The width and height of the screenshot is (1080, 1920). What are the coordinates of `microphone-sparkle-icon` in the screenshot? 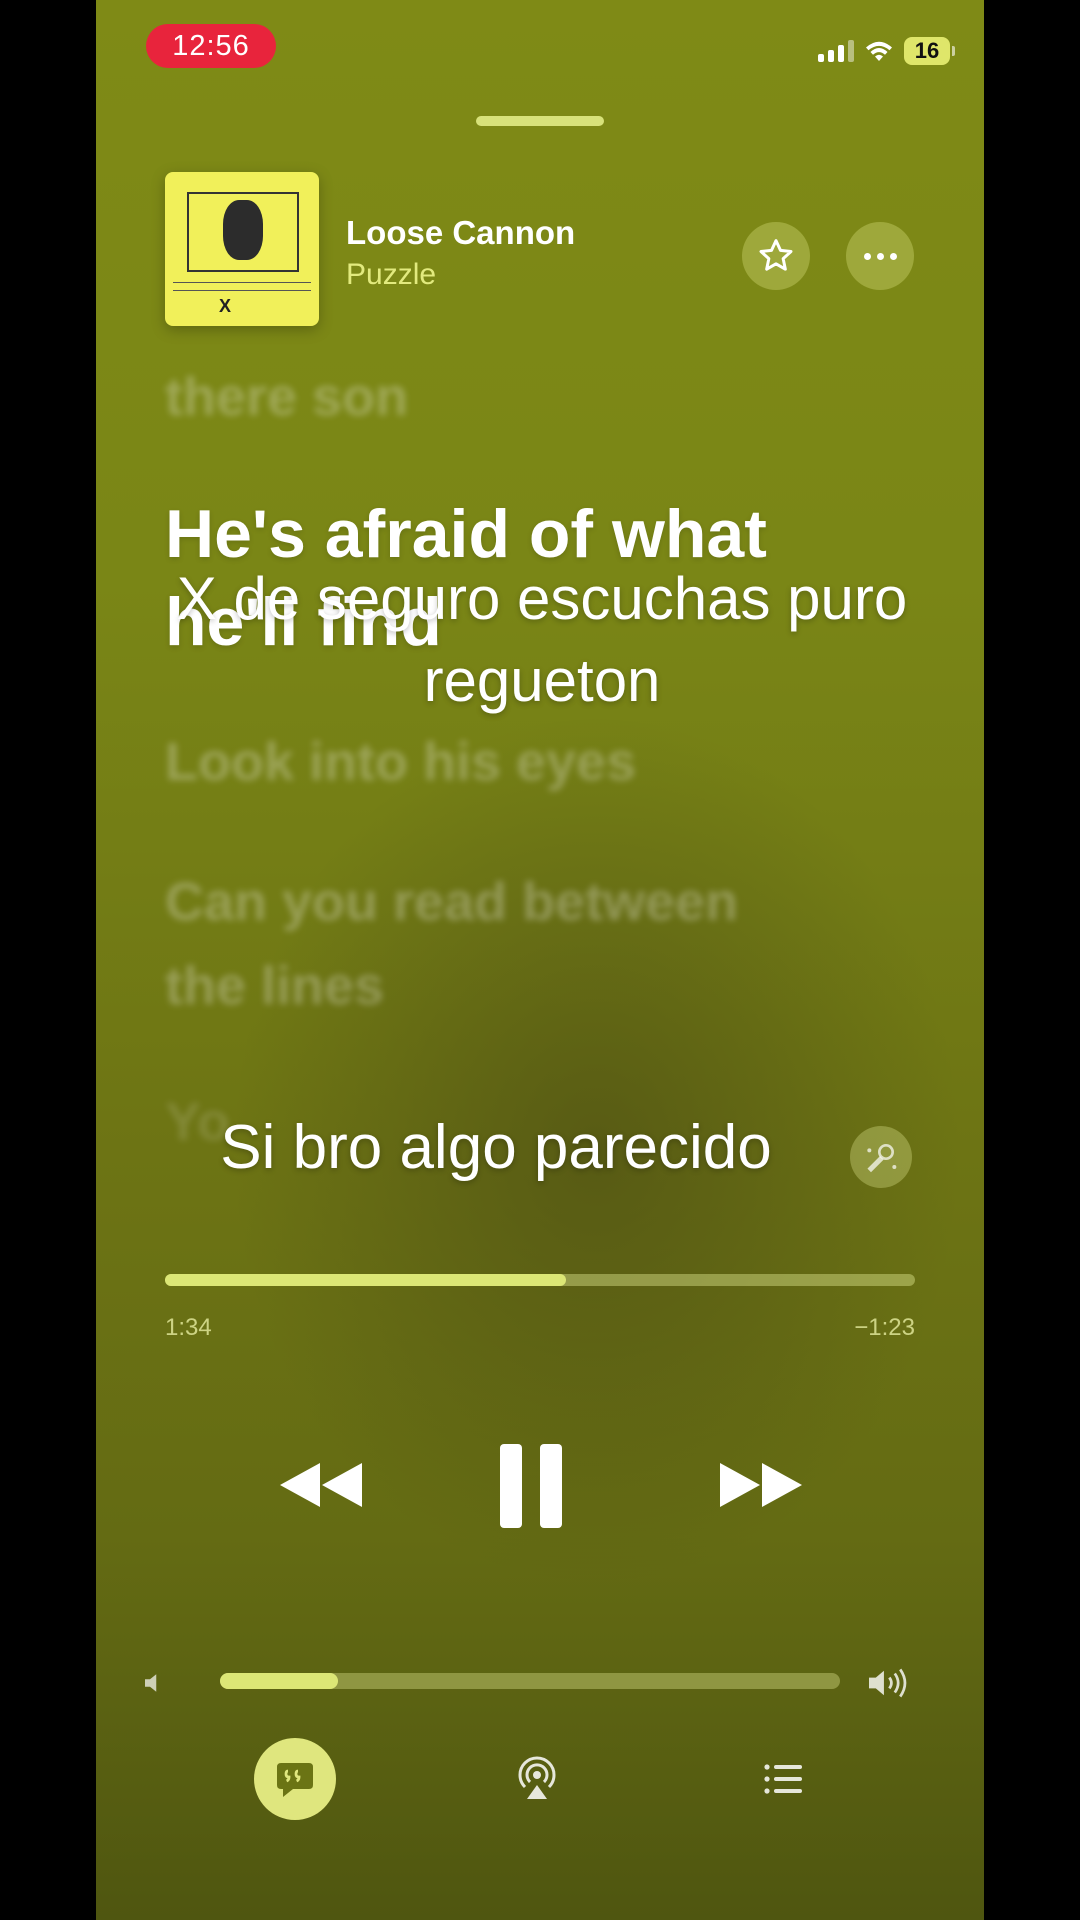 It's located at (882, 1158).